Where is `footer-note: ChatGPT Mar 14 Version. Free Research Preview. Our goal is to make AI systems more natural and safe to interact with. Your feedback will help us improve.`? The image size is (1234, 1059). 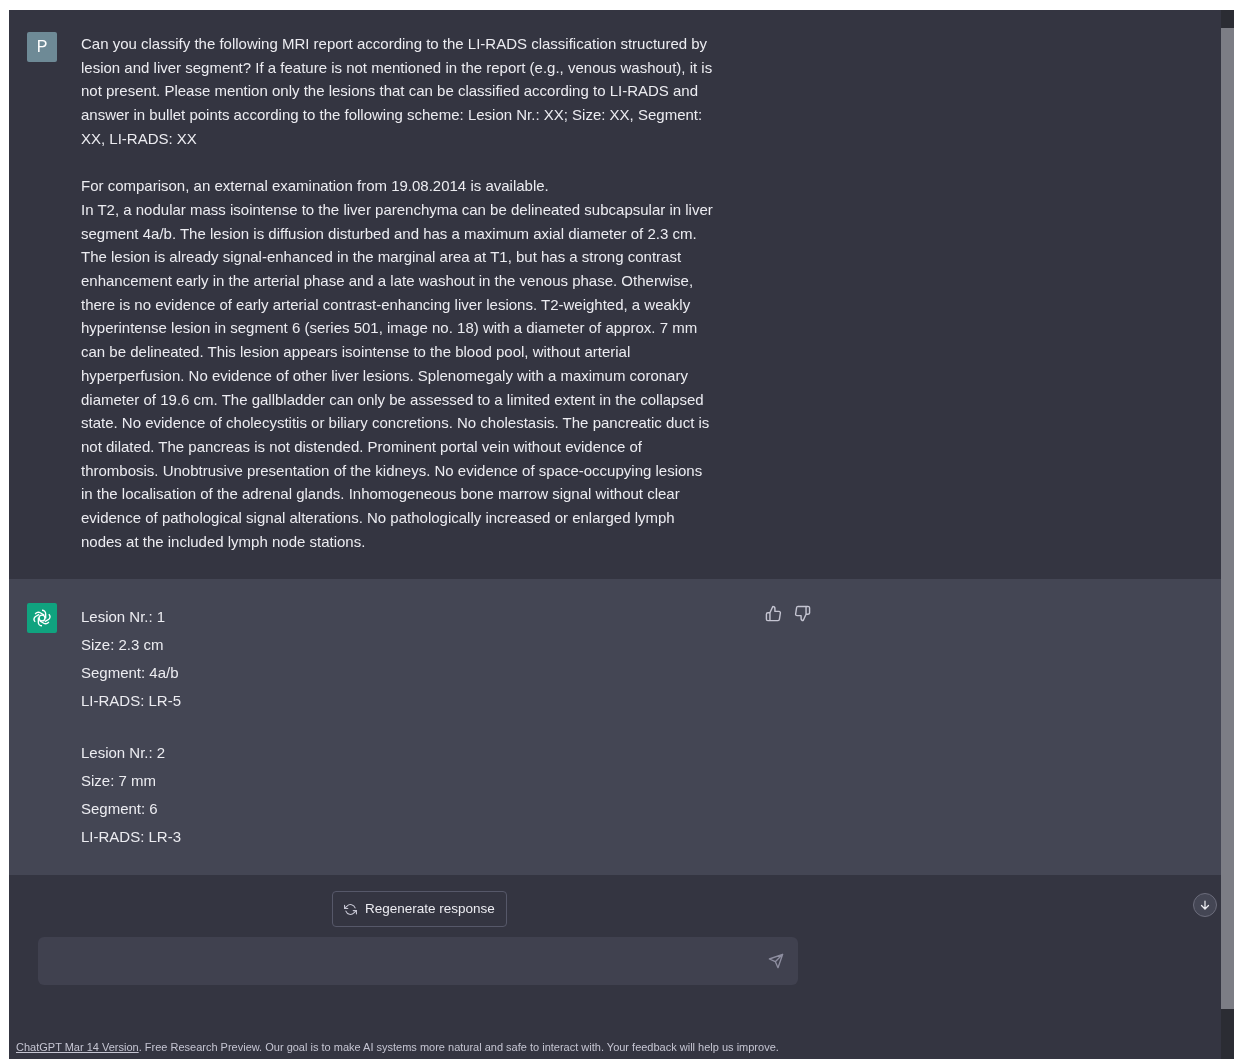
footer-note: ChatGPT Mar 14 Version. Free Research Preview. Our goal is to make AI systems more natural and safe to interact with. Your feedback will help us improve. is located at coordinates (397, 1047).